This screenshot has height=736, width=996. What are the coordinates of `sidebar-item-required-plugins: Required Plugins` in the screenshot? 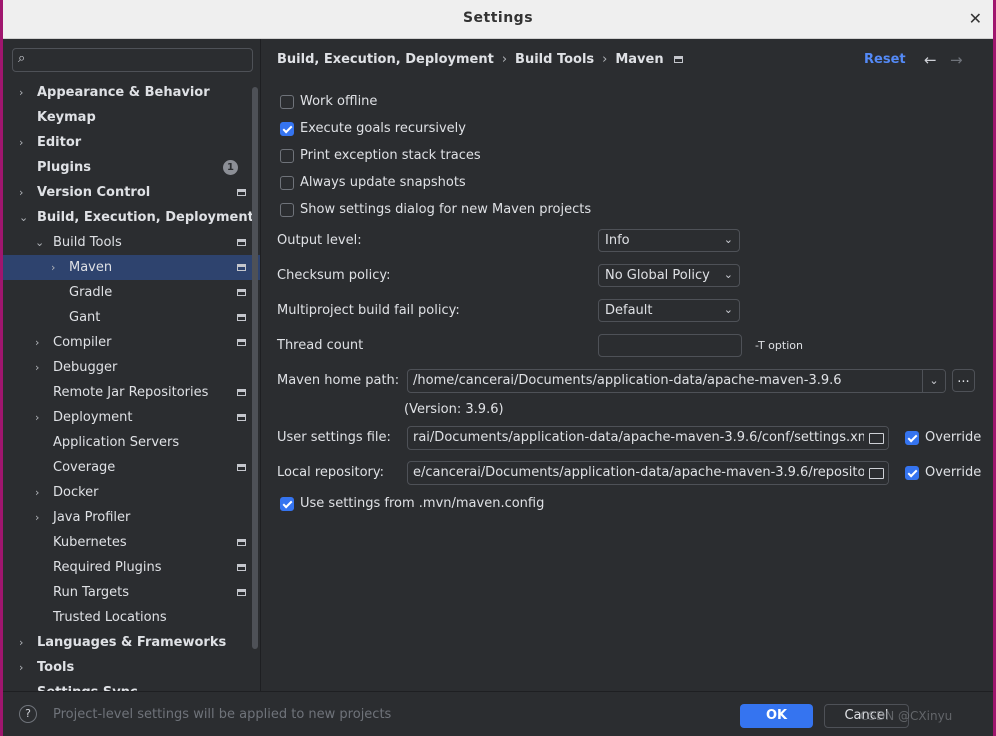 It's located at (131, 567).